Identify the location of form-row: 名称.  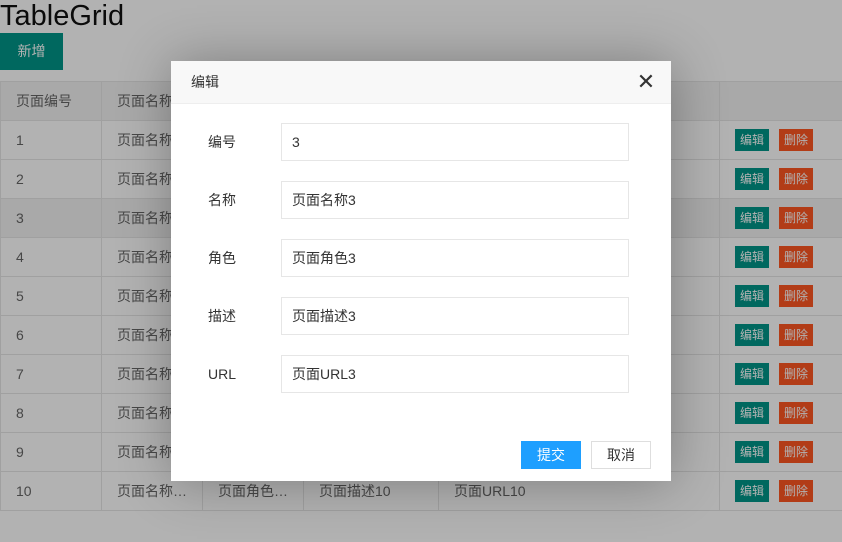
(421, 200).